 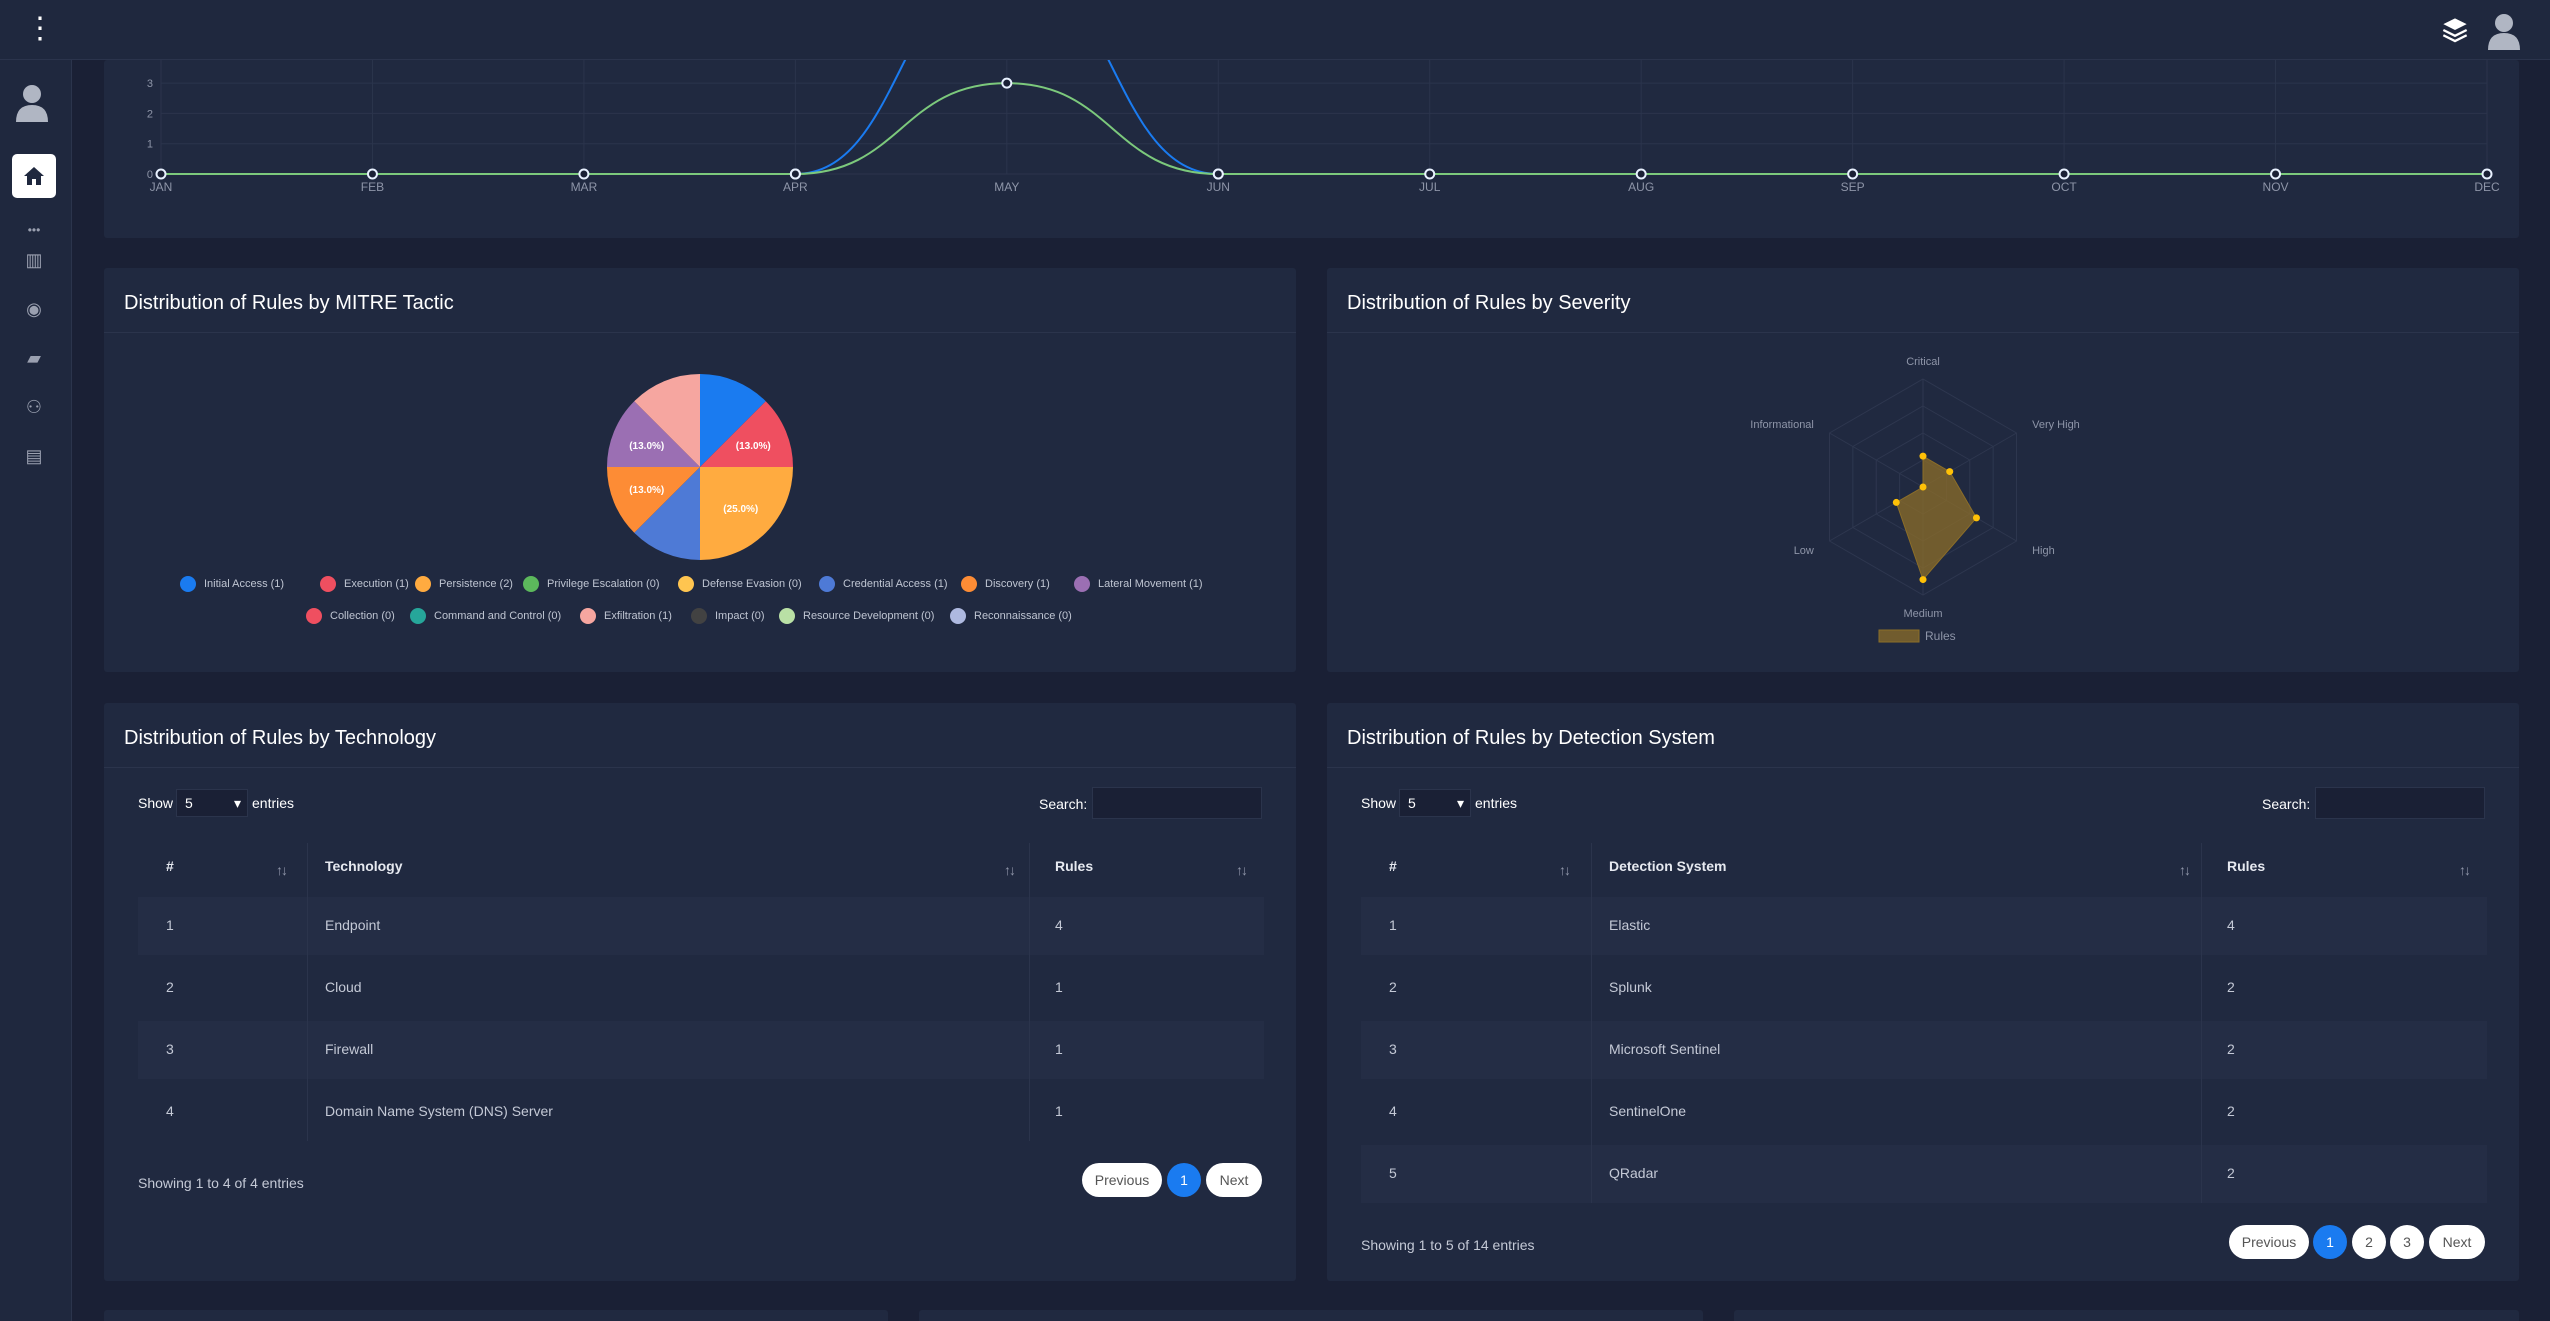 I want to click on page-button-3: 3, so click(x=2407, y=1242).